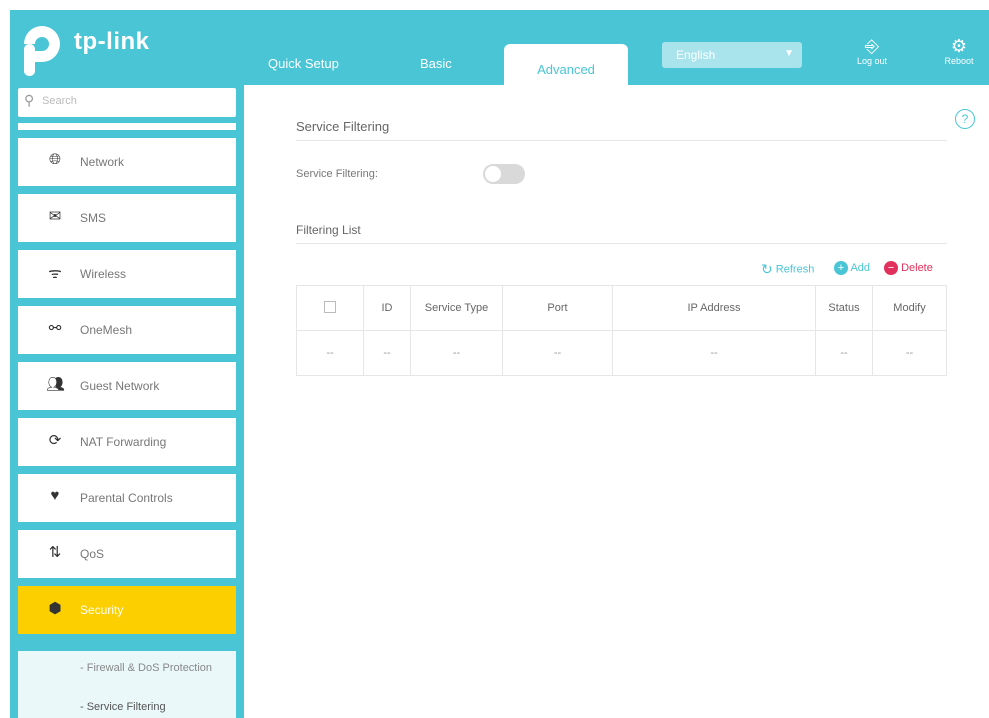  I want to click on logout-icon: ⎆, so click(872, 46).